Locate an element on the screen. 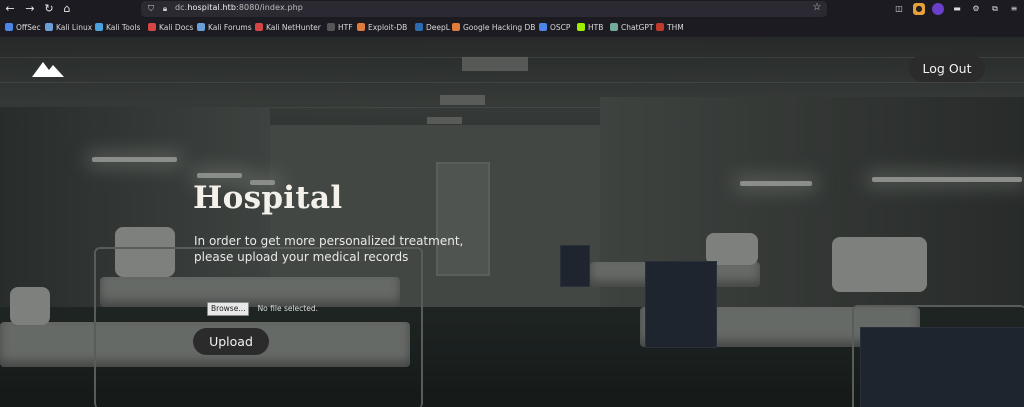 This screenshot has width=1024, height=407. bookmark-label: OSCP is located at coordinates (560, 27).